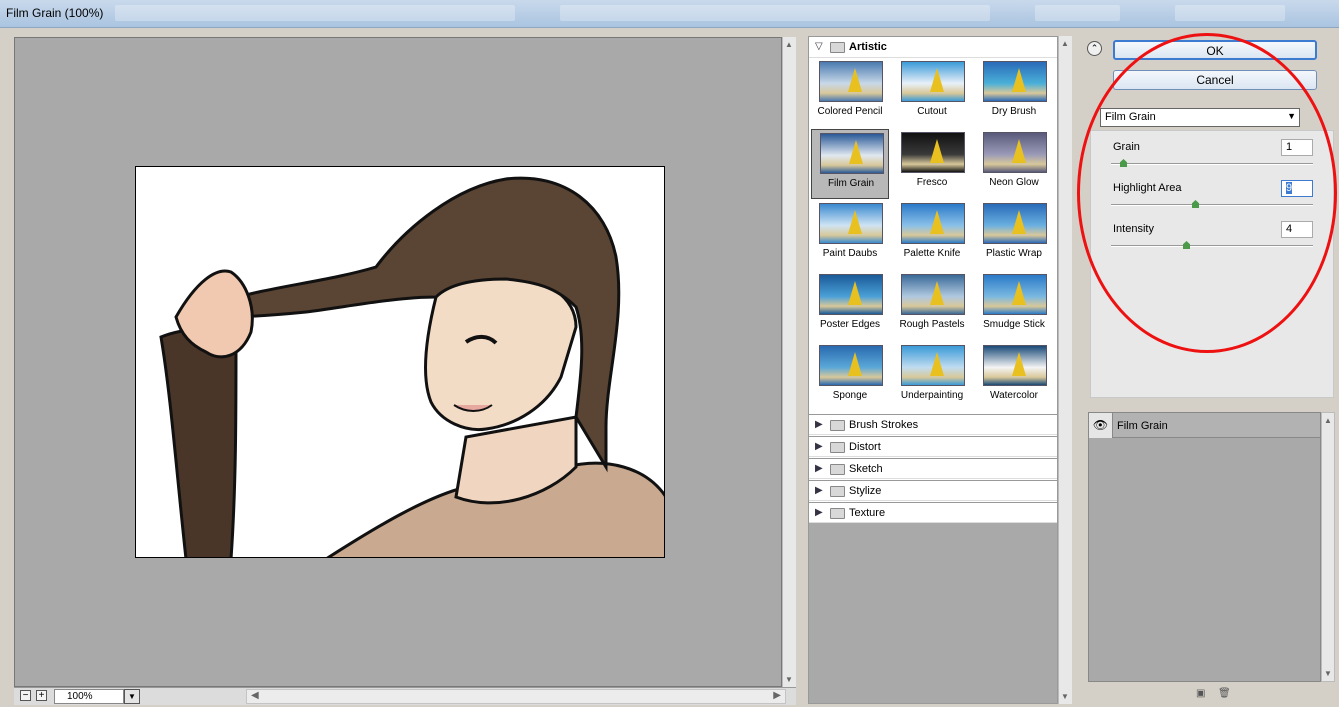 The width and height of the screenshot is (1339, 707). What do you see at coordinates (819, 46) in the screenshot?
I see `expanded-triangle-icon: ▽` at bounding box center [819, 46].